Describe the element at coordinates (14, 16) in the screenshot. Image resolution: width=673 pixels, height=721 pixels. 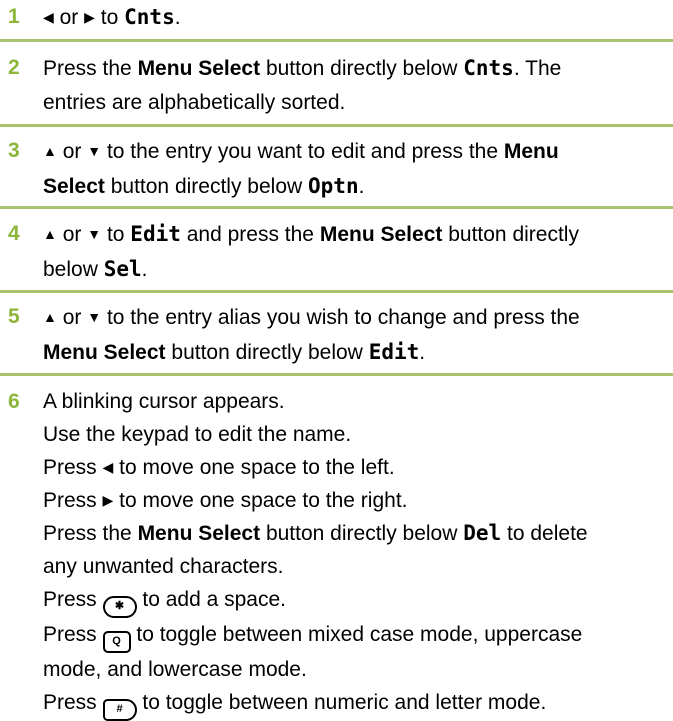
I see `step-number: 1` at that location.